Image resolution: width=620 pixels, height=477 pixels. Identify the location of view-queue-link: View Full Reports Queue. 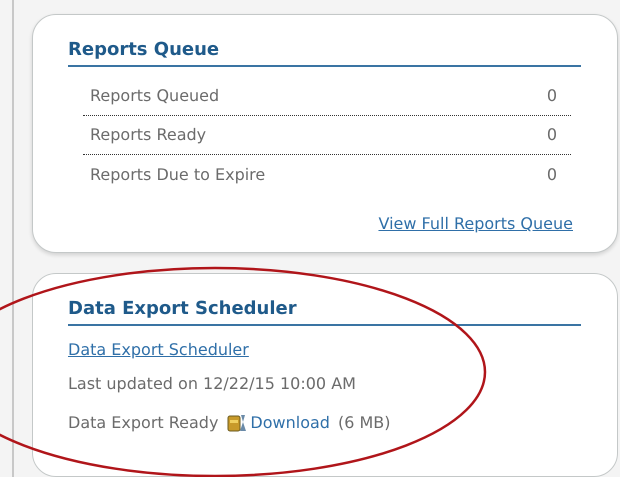
(475, 224).